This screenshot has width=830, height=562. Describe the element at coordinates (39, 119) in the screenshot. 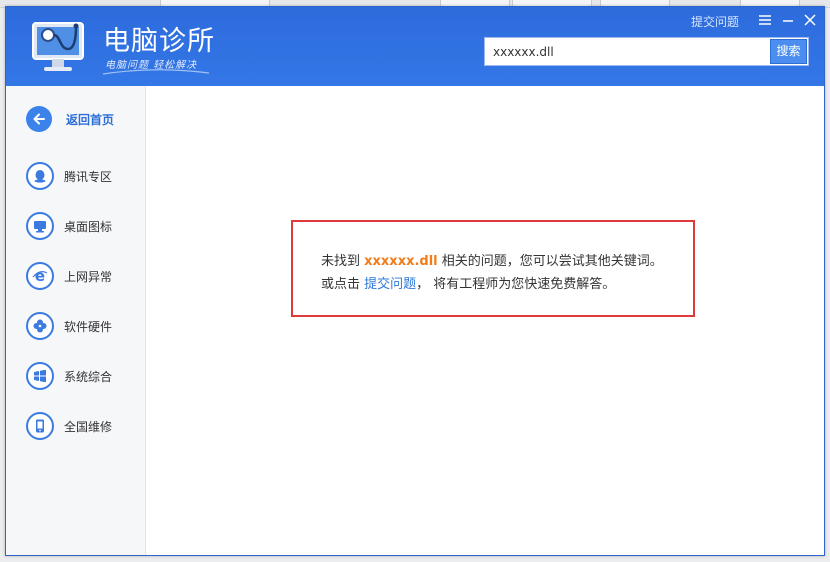

I see `arrow-left-icon` at that location.